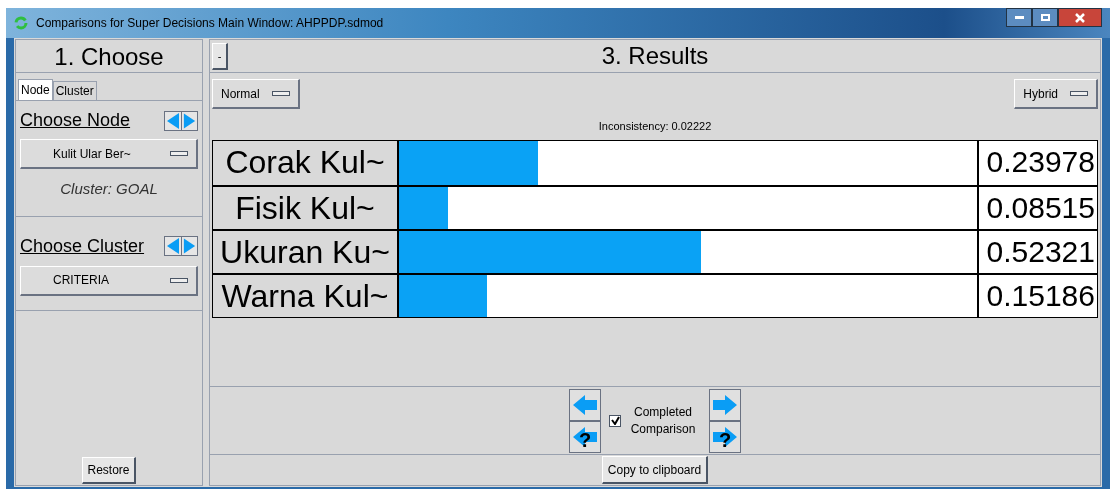 The image size is (1110, 489). What do you see at coordinates (109, 470) in the screenshot?
I see `restore-button: Restore` at bounding box center [109, 470].